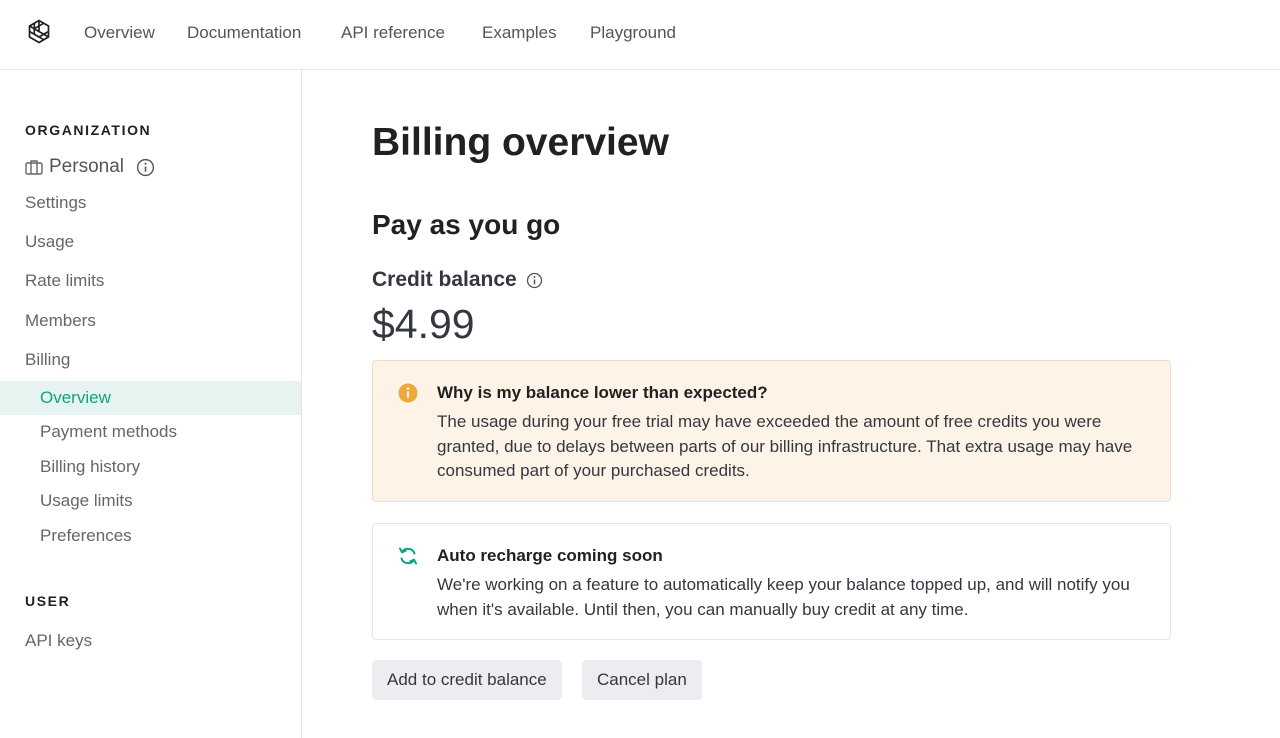 The image size is (1280, 738). What do you see at coordinates (55, 203) in the screenshot?
I see `sidebar-item-settings: Settings` at bounding box center [55, 203].